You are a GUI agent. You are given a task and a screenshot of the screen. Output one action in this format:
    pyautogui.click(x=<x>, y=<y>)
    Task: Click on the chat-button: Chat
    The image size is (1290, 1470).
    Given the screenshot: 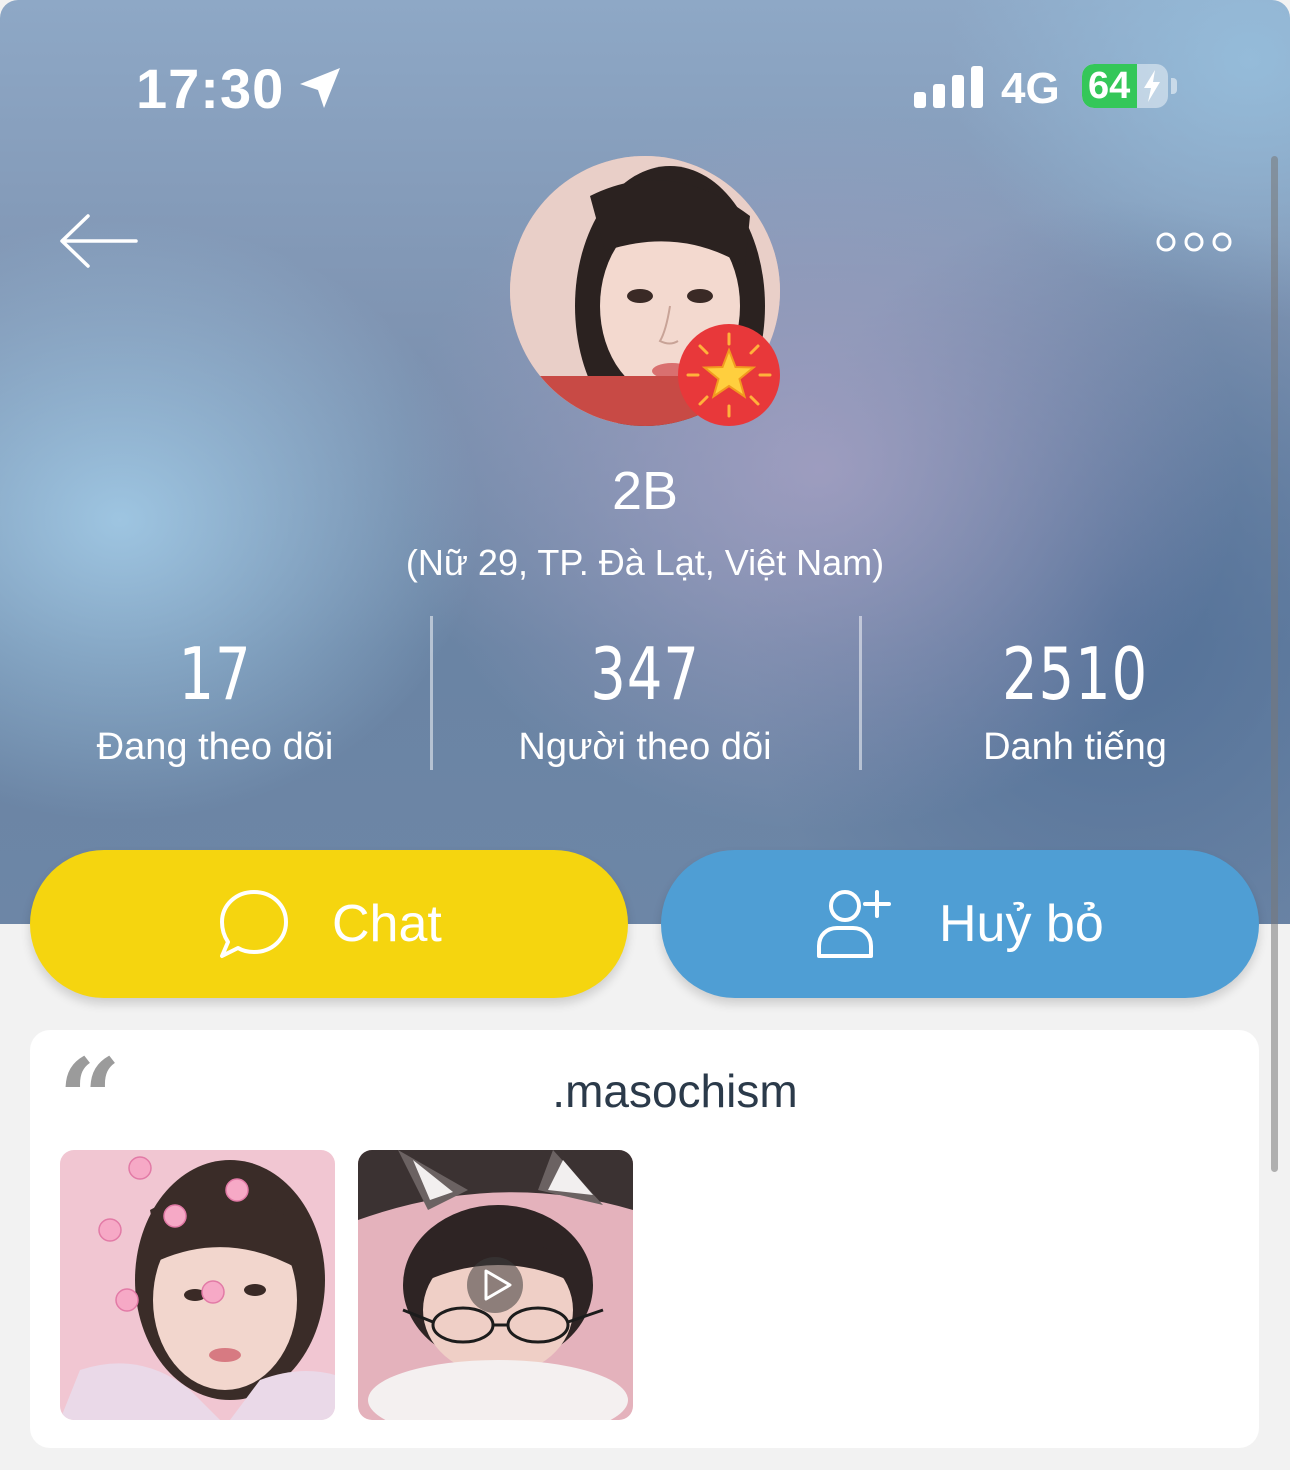 What is the action you would take?
    pyautogui.click(x=329, y=924)
    